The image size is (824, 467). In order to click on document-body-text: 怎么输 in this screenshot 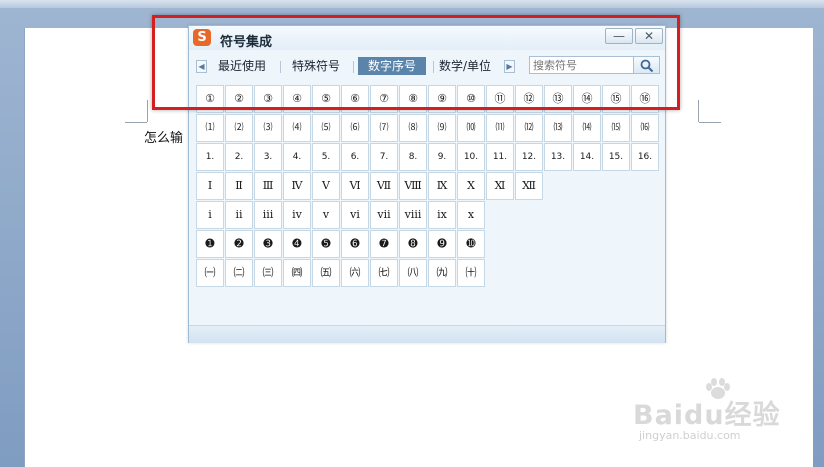, I will do `click(163, 136)`.